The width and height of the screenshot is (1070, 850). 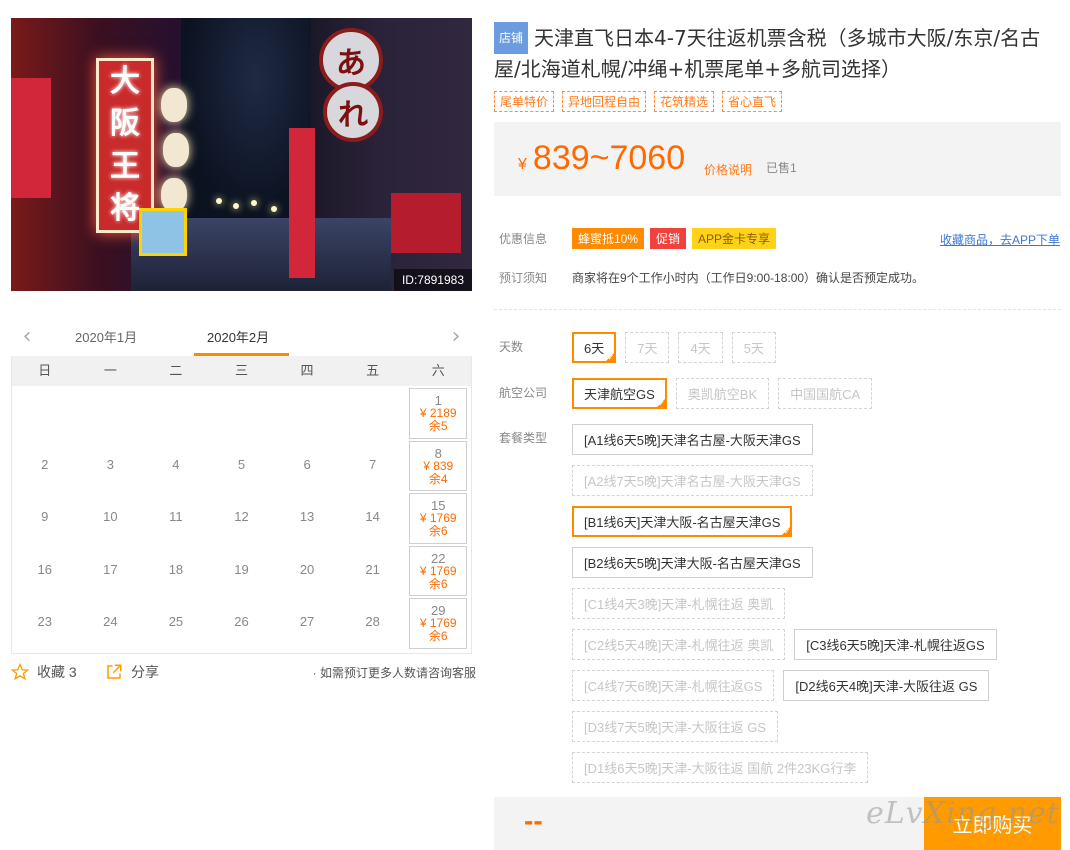 I want to click on package-option: [A1线6天5晚]天津名古屋-大阪天津GS, so click(x=692, y=439).